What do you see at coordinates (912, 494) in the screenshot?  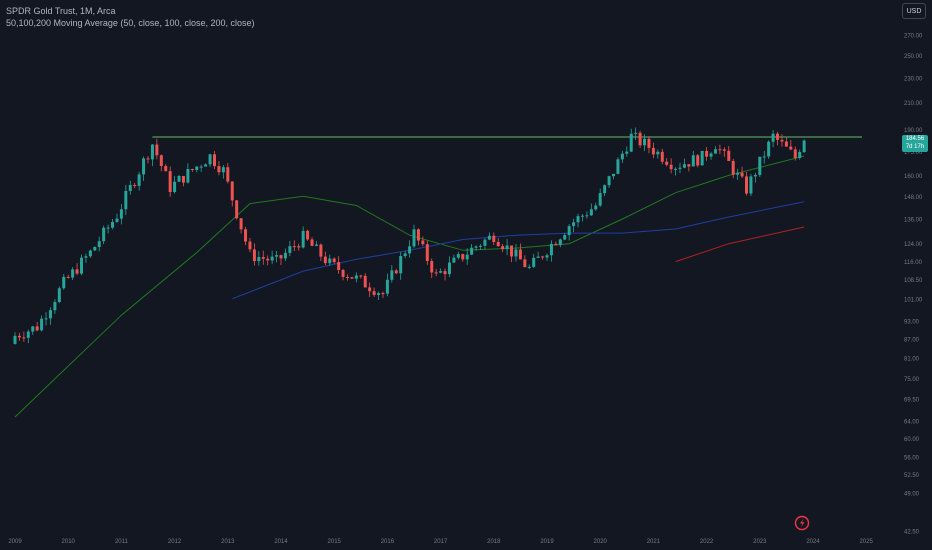 I see `y-tick-label: 49.00` at bounding box center [912, 494].